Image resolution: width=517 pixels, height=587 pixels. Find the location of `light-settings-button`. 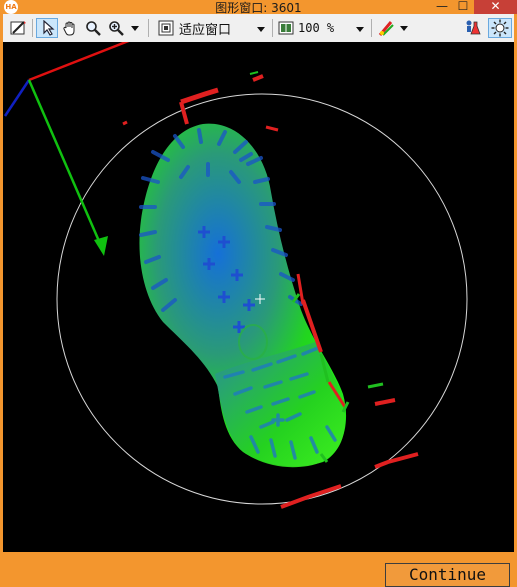

light-settings-button is located at coordinates (500, 28).